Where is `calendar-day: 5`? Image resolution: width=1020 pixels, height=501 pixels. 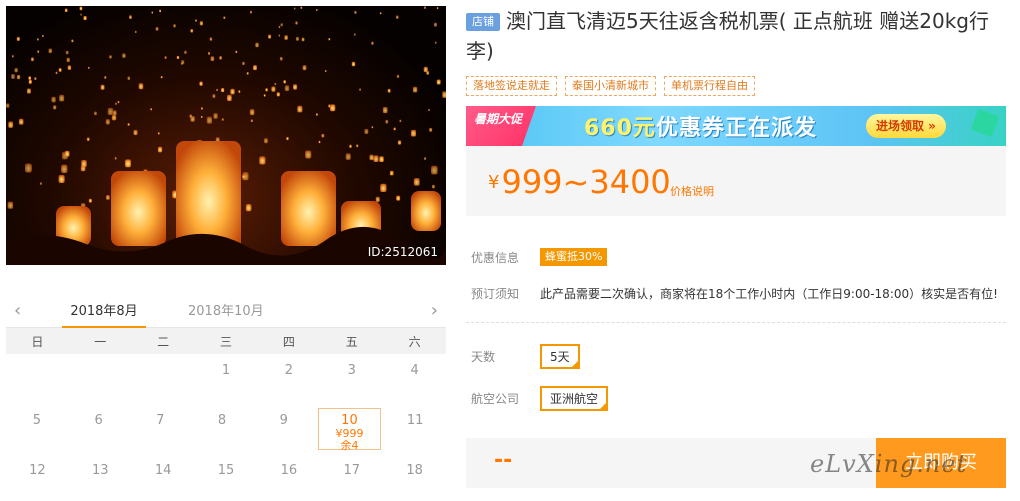
calendar-day: 5 is located at coordinates (37, 429).